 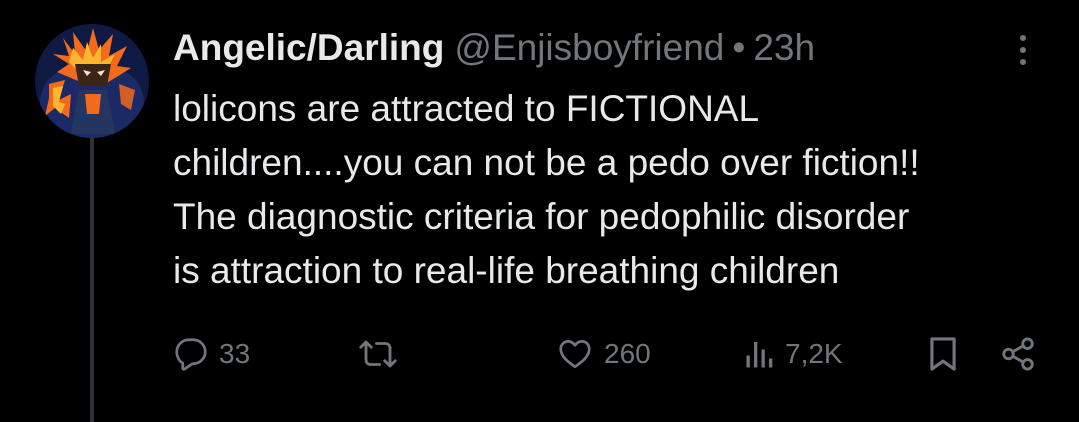 I want to click on more-options-button, so click(x=1023, y=50).